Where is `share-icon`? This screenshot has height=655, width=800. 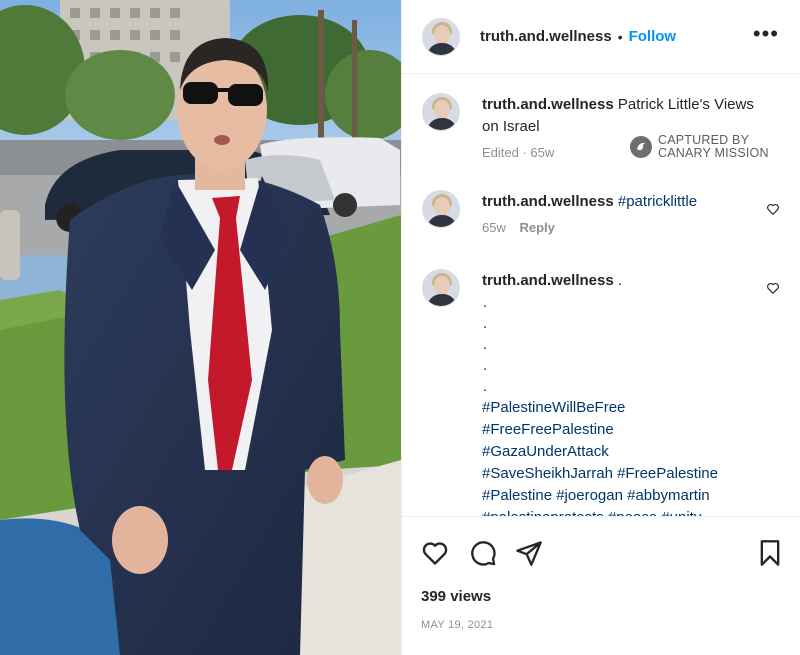
share-icon is located at coordinates (529, 553).